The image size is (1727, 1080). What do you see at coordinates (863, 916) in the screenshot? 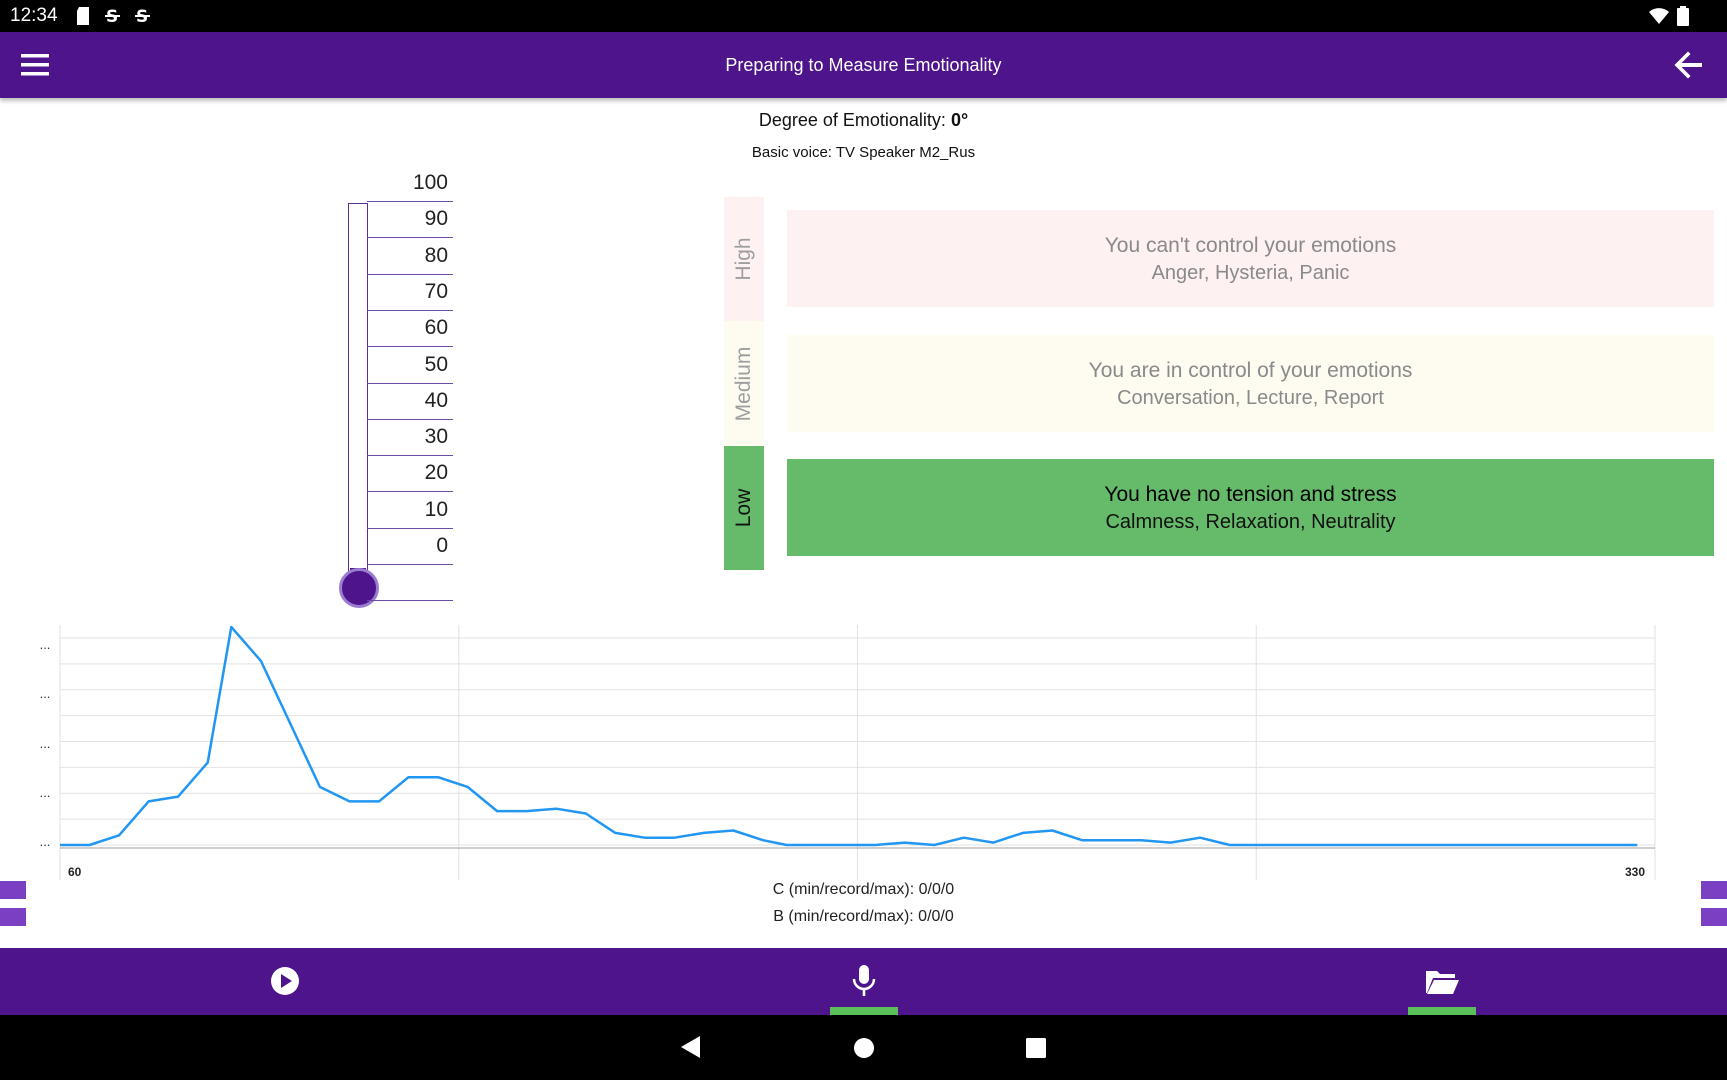
I see `stat-b: B (min/record/max): 0/0/0` at bounding box center [863, 916].